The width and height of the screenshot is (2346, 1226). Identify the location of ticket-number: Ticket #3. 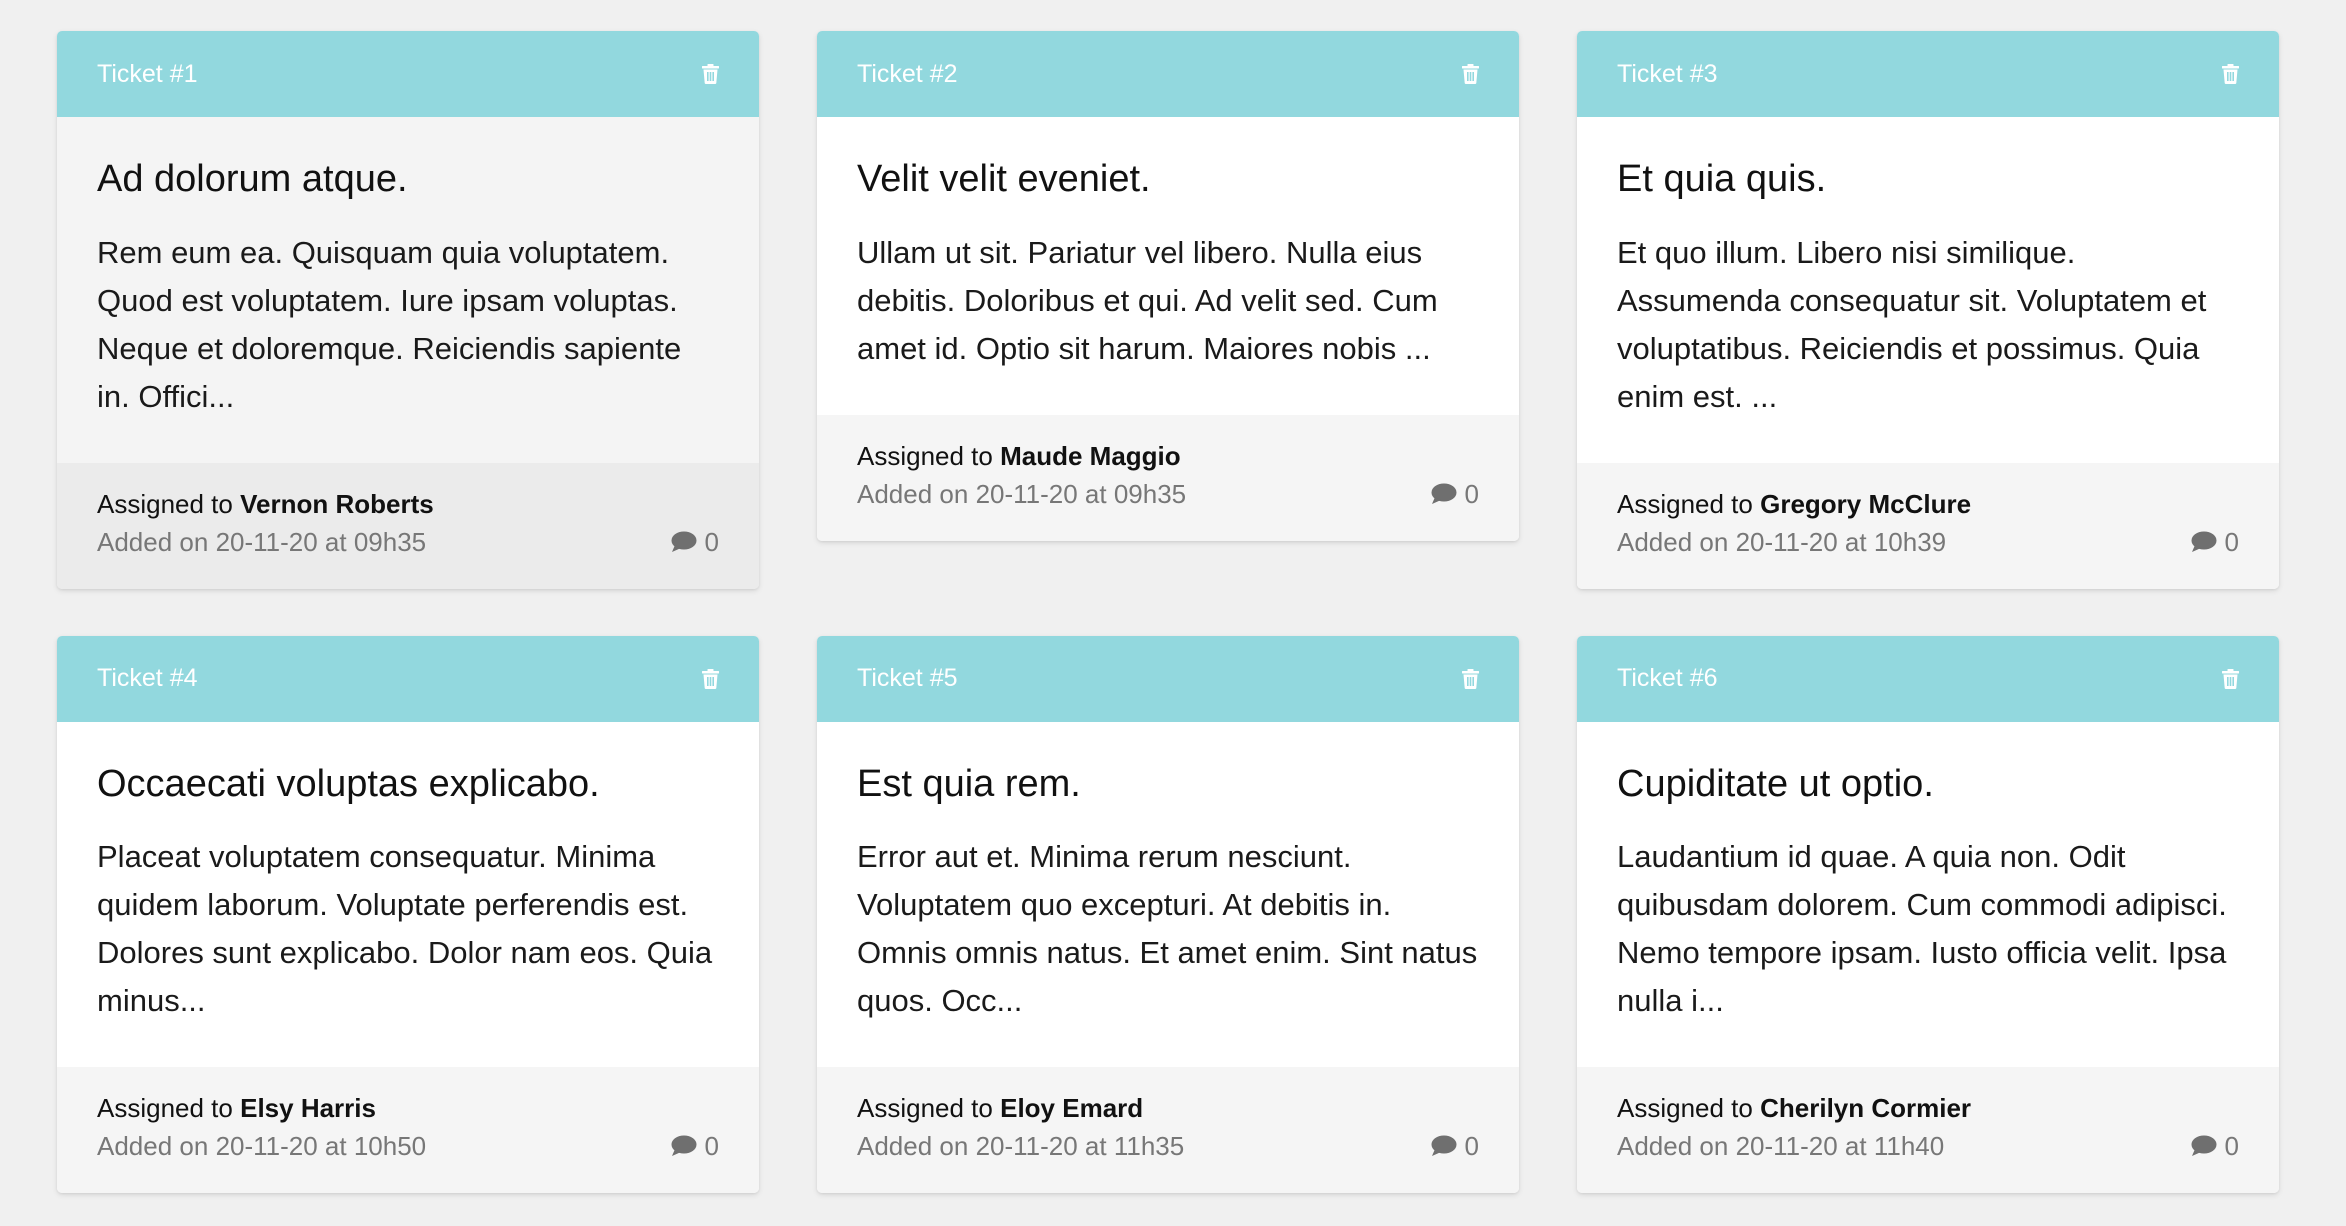
(1667, 73).